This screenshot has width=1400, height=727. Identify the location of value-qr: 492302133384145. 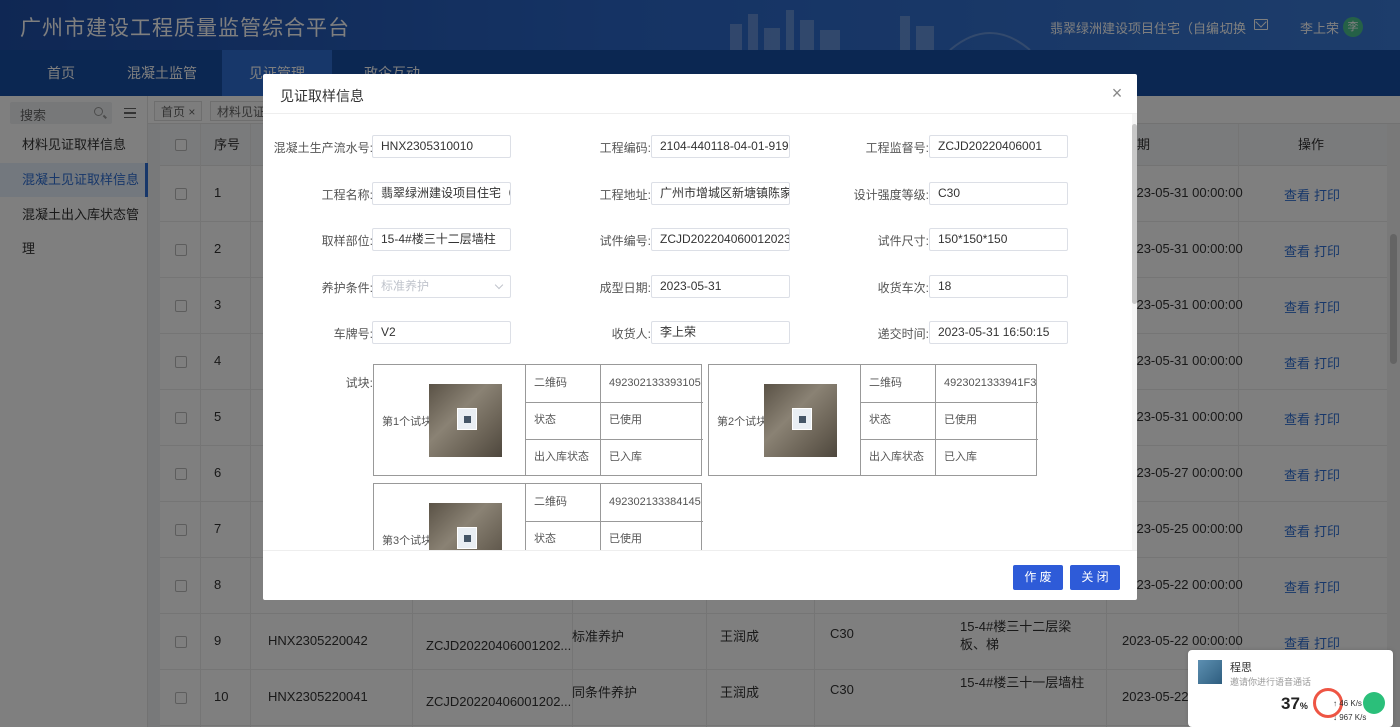
(655, 502).